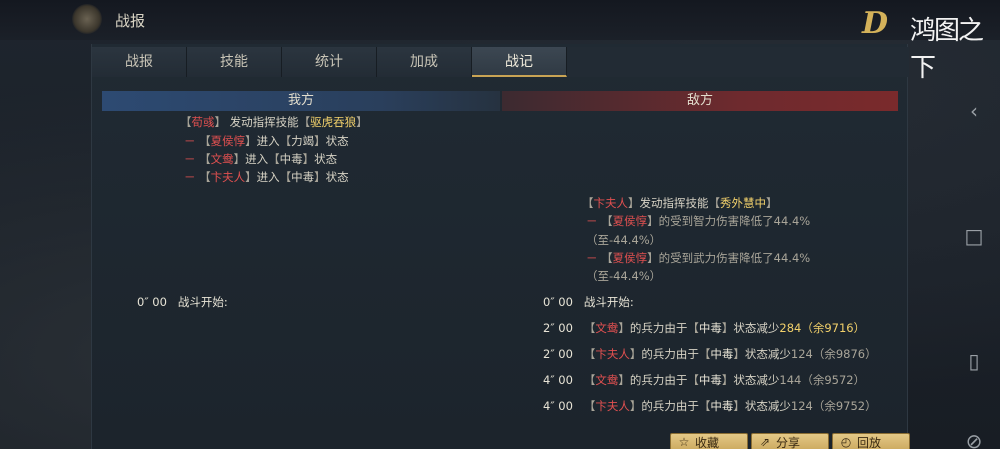 The width and height of the screenshot is (1000, 449). Describe the element at coordinates (871, 441) in the screenshot. I see `replay-button: ◴ 回放` at that location.